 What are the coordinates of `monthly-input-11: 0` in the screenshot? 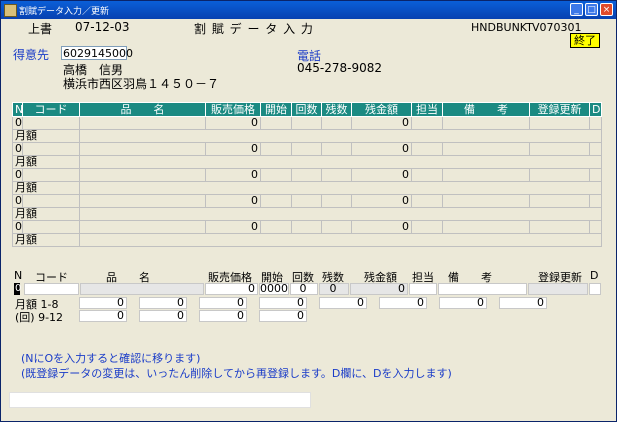 It's located at (223, 316).